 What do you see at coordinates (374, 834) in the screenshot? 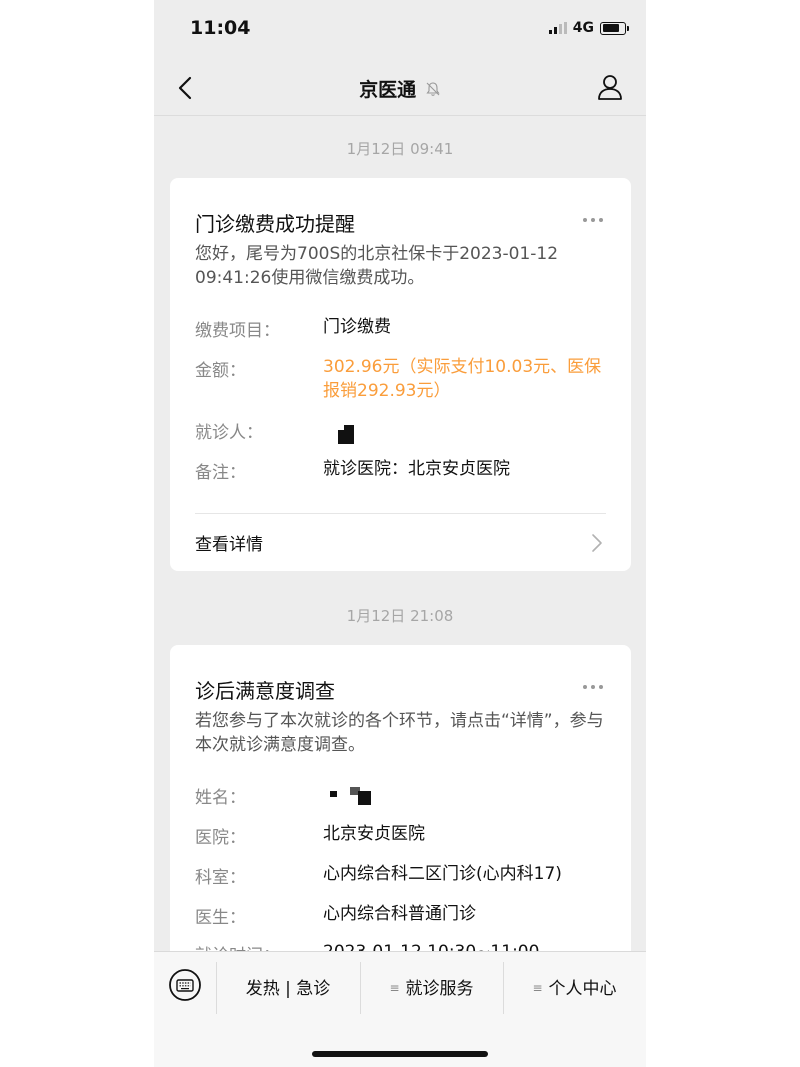
I see `field-value: 北京安贞医院` at bounding box center [374, 834].